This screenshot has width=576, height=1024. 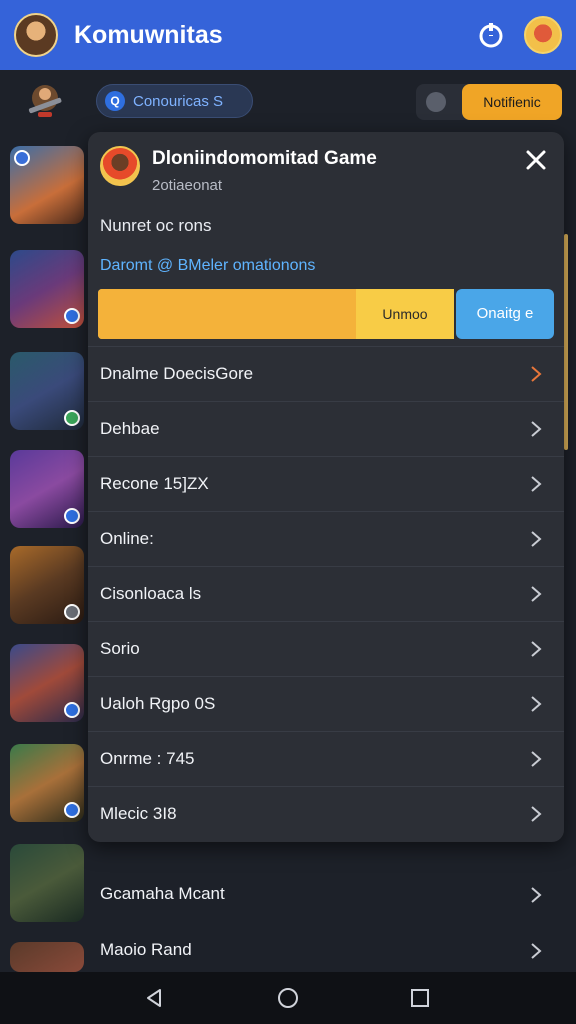 What do you see at coordinates (326, 648) in the screenshot?
I see `menu-item: Sorio` at bounding box center [326, 648].